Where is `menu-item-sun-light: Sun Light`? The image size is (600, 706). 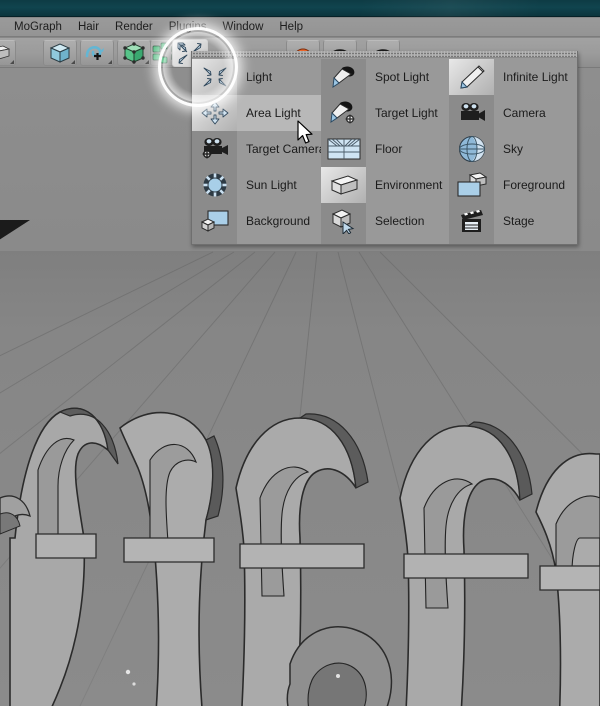
menu-item-sun-light: Sun Light is located at coordinates (256, 185).